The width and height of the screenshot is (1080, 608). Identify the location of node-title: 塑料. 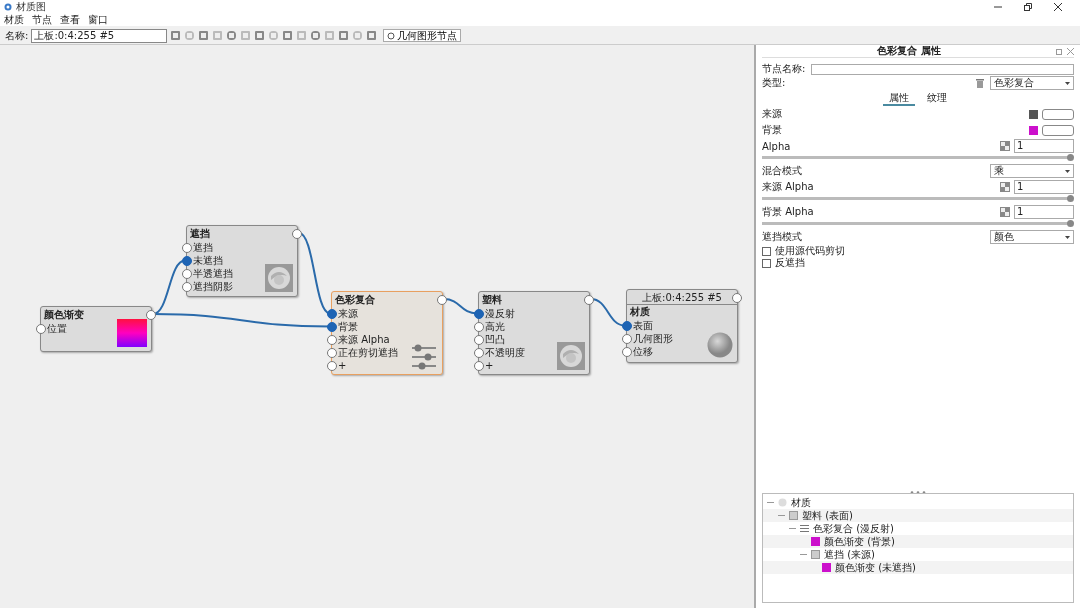
(492, 300).